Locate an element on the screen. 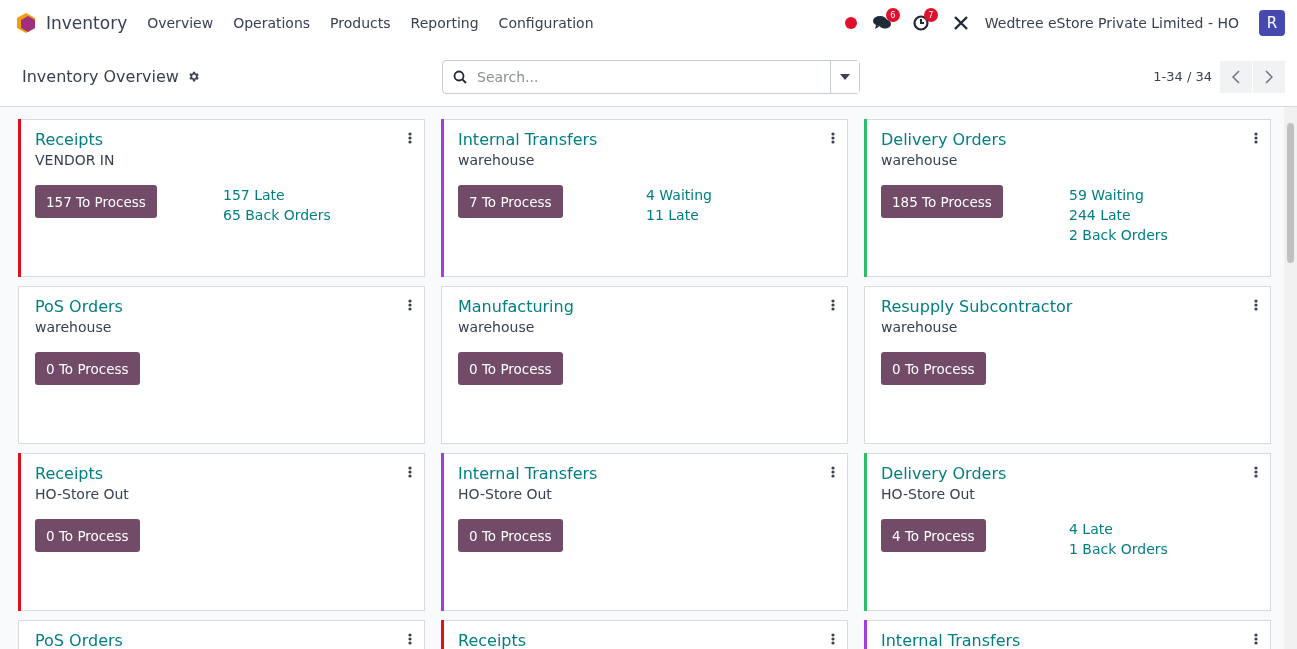 Image resolution: width=1297 pixels, height=649 pixels. activity-count: 7 is located at coordinates (930, 15).